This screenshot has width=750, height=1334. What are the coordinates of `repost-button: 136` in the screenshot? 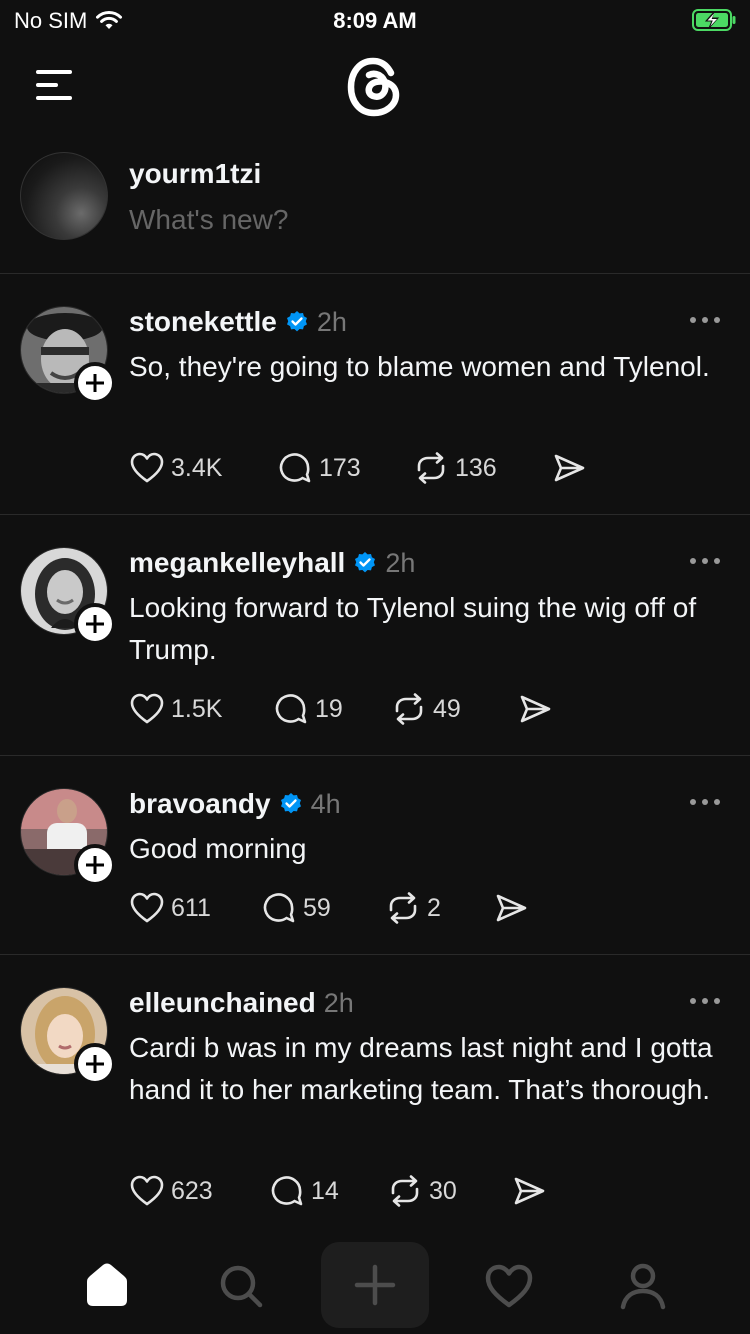 It's located at (482, 468).